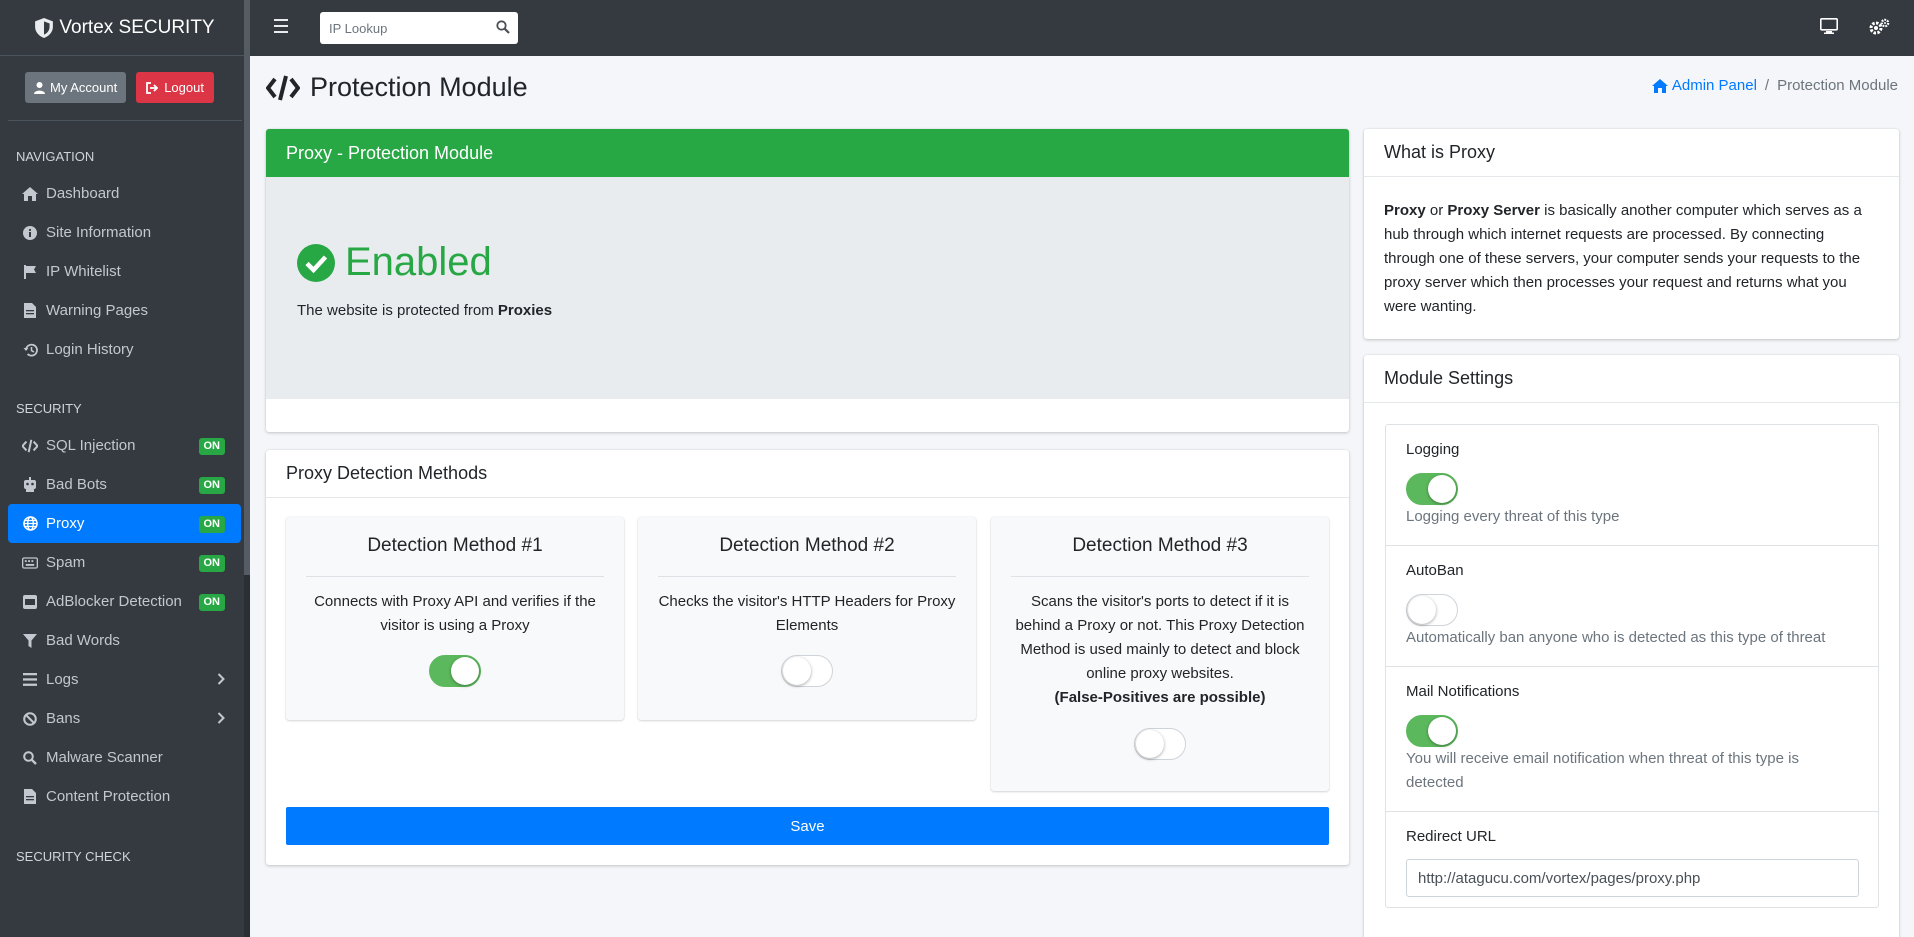 Image resolution: width=1914 pixels, height=937 pixels. Describe the element at coordinates (1631, 153) in the screenshot. I see `what-is-proxy-title: What is Proxy` at that location.